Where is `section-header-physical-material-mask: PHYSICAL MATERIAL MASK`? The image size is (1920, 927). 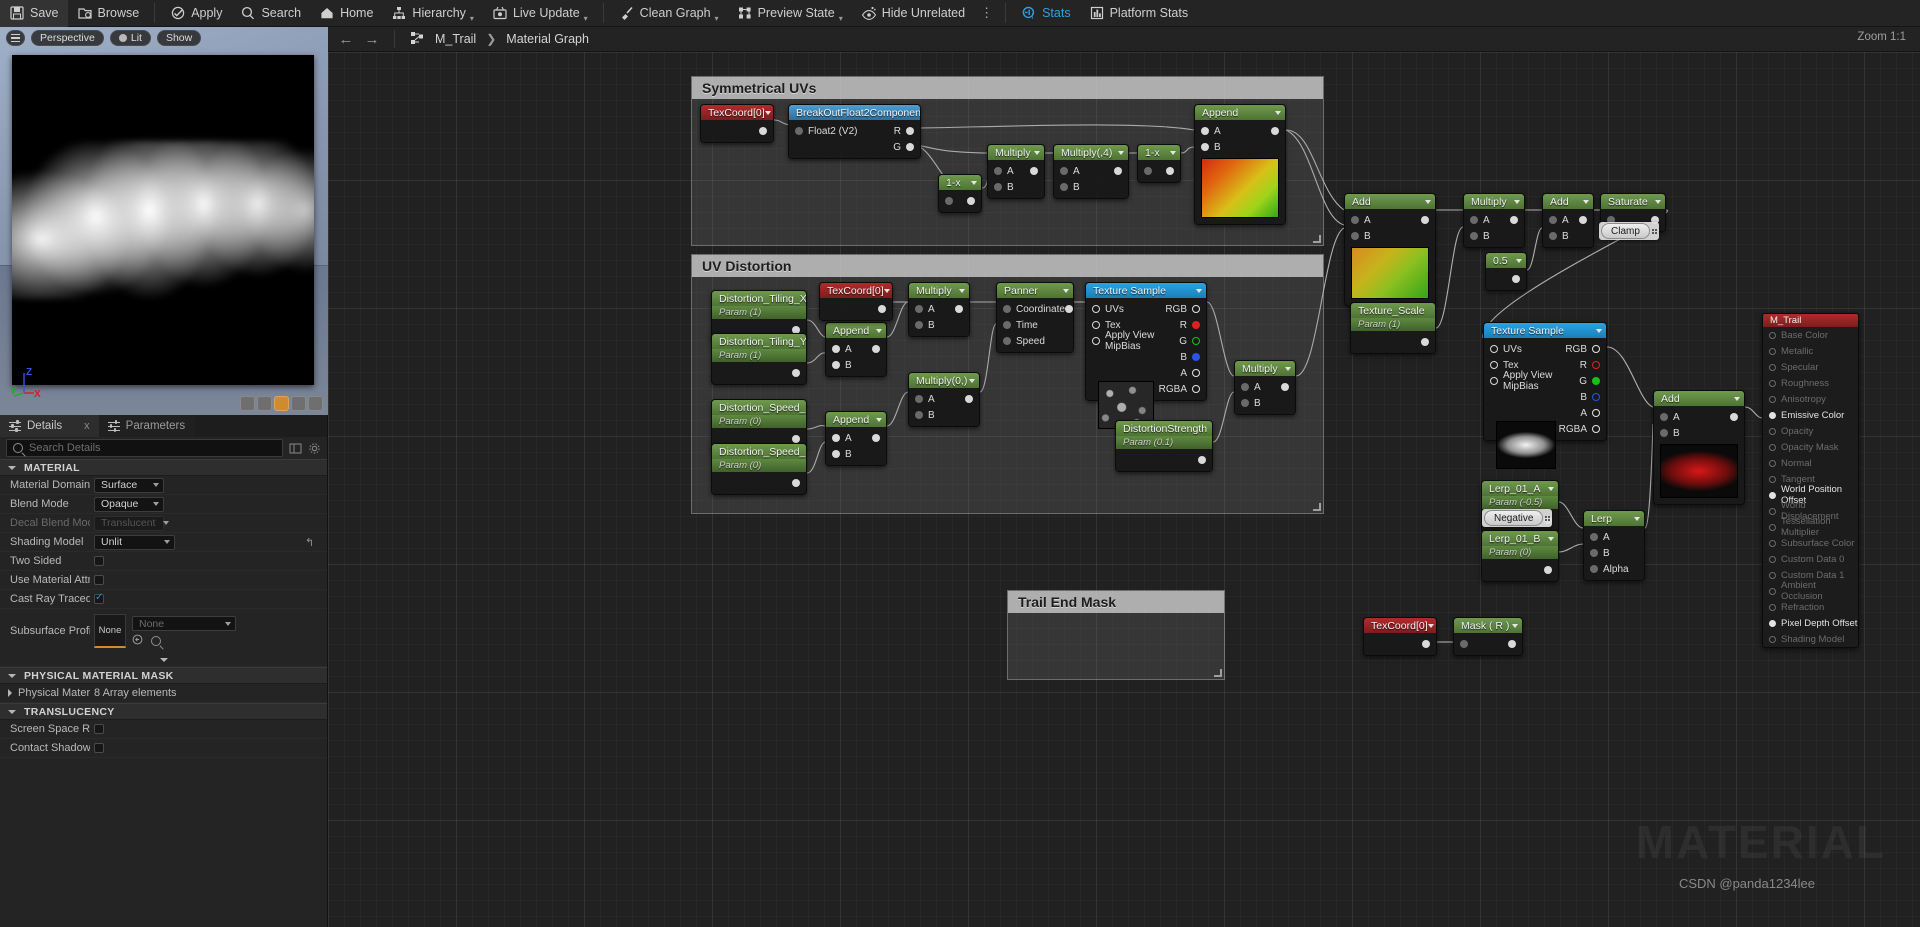 section-header-physical-material-mask: PHYSICAL MATERIAL MASK is located at coordinates (163, 675).